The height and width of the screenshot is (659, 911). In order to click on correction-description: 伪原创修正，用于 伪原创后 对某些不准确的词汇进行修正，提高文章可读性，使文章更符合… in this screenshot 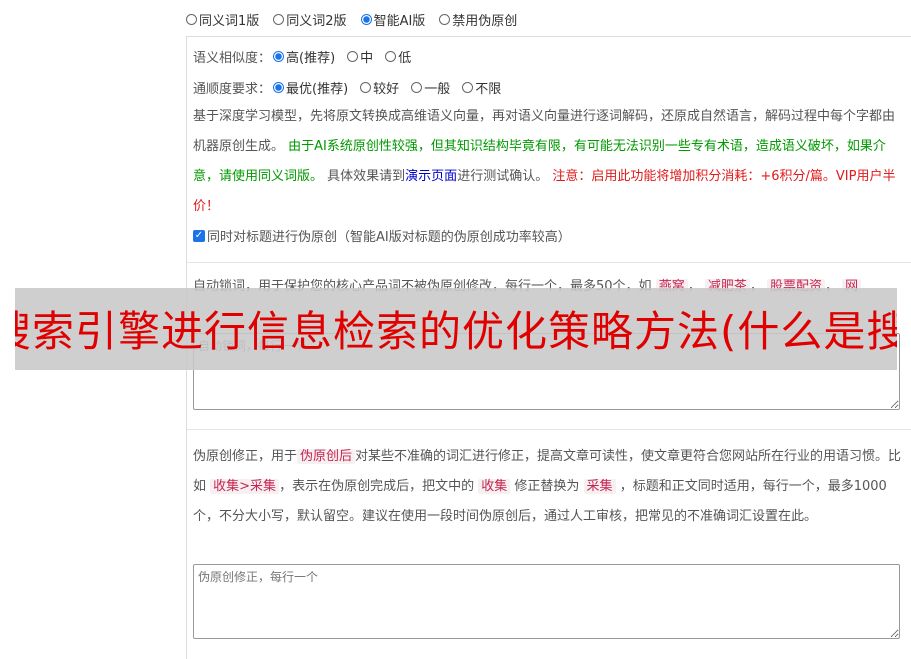, I will do `click(549, 487)`.